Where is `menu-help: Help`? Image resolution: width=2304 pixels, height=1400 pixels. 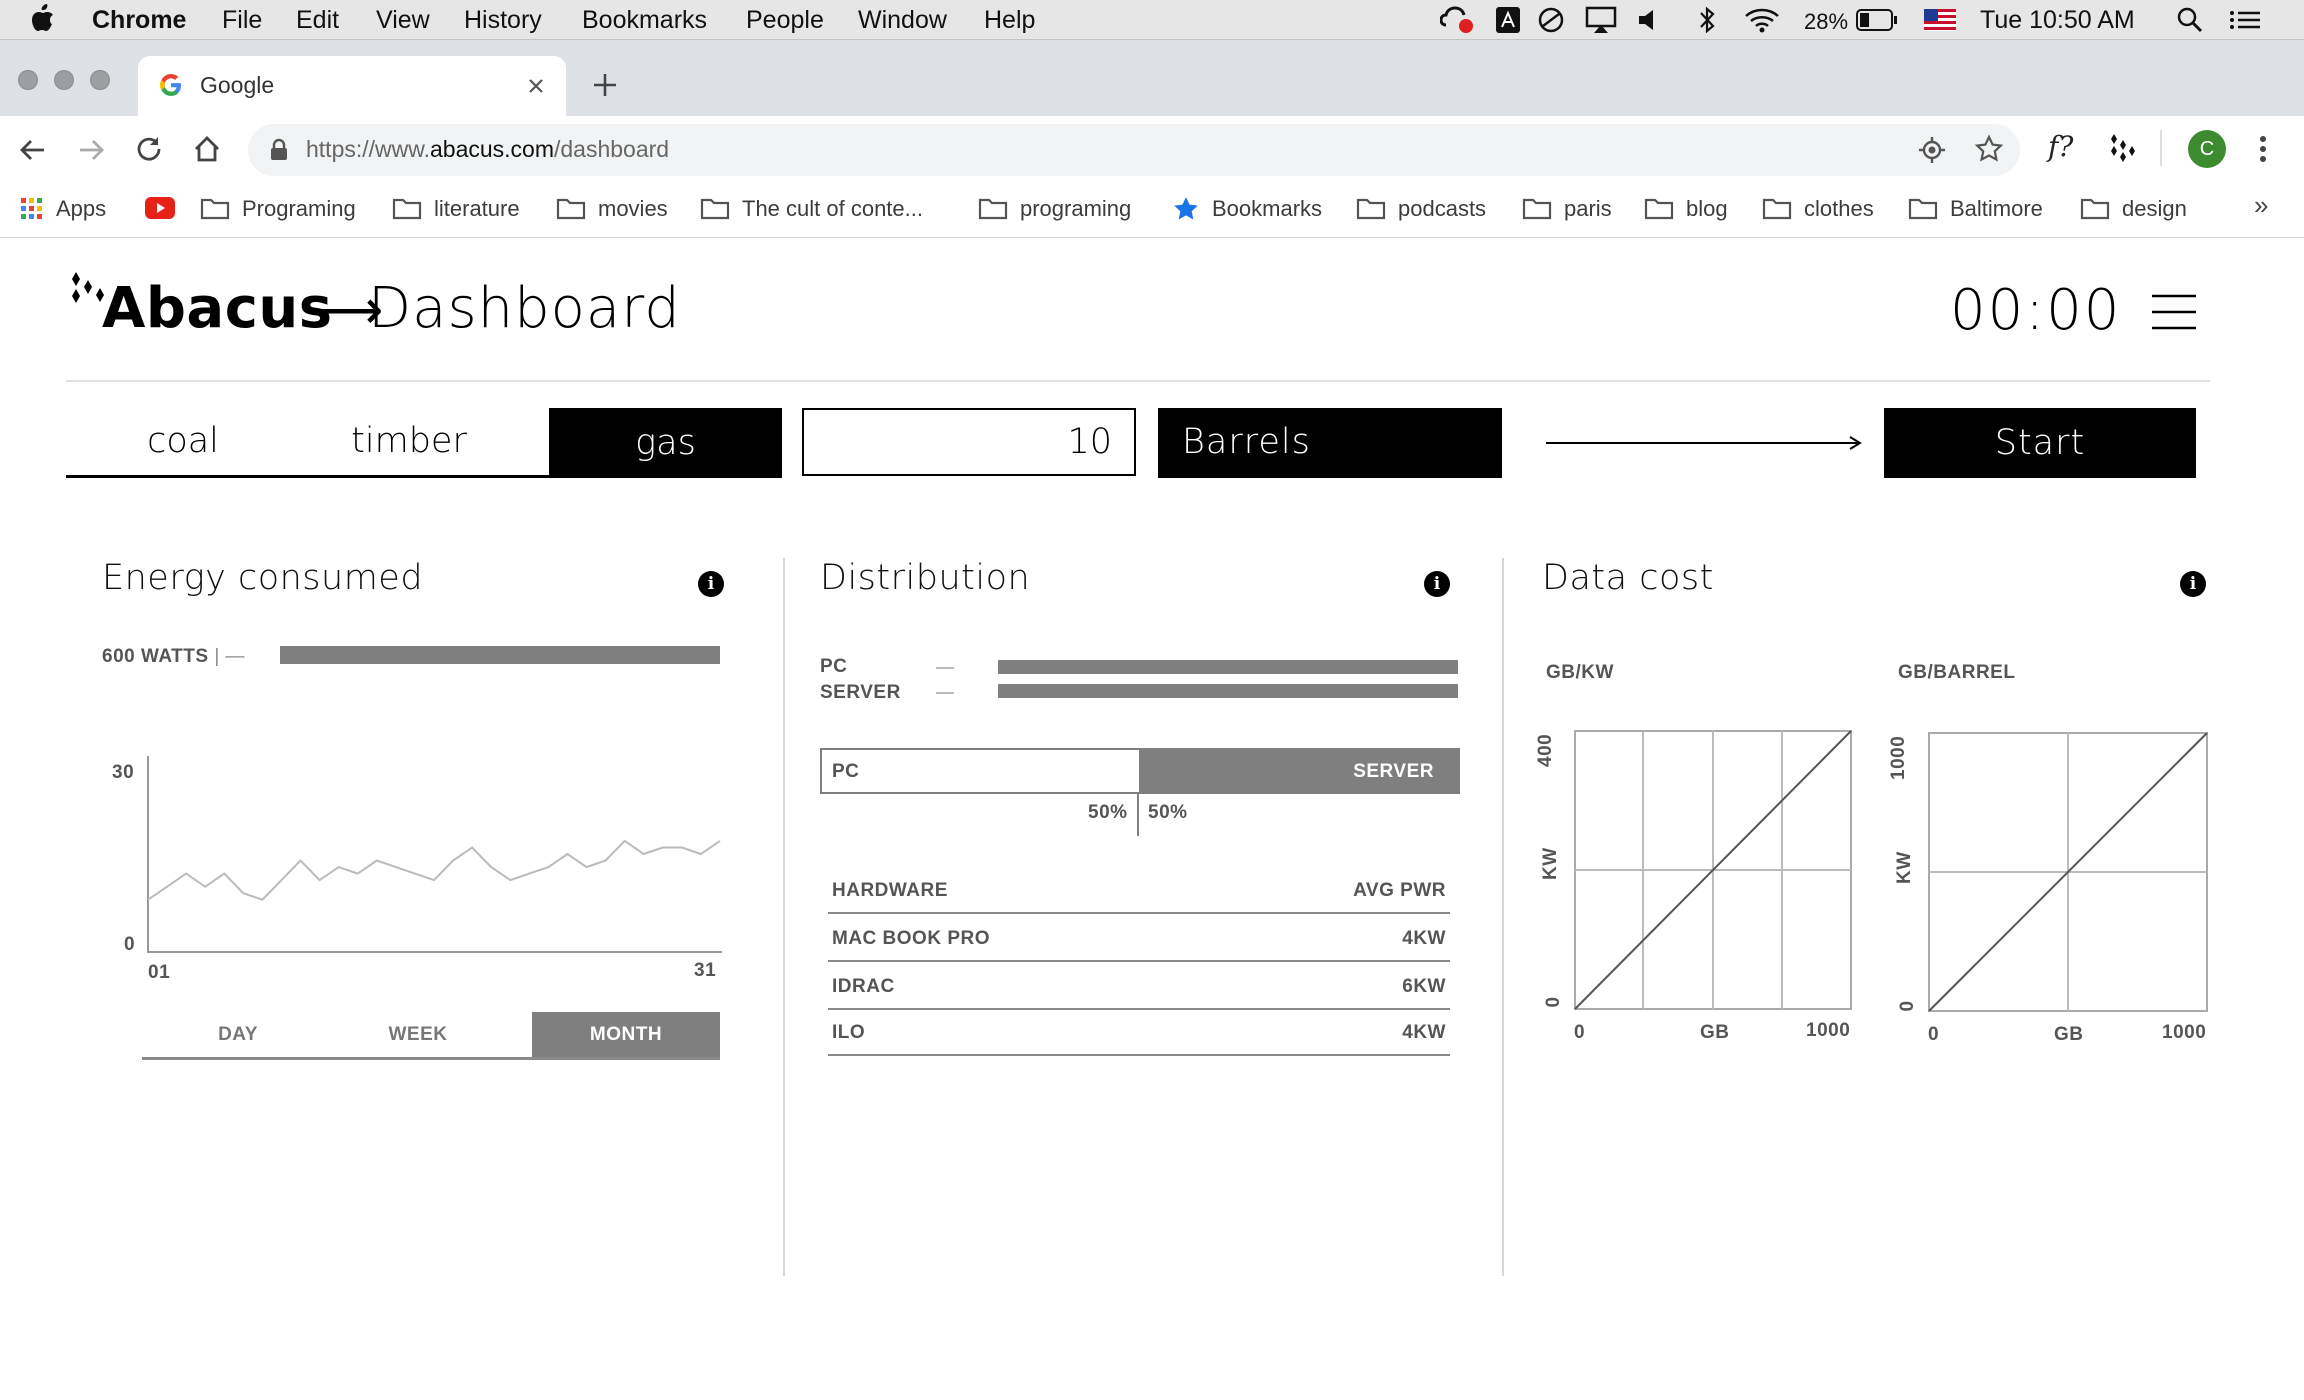 menu-help: Help is located at coordinates (1009, 20).